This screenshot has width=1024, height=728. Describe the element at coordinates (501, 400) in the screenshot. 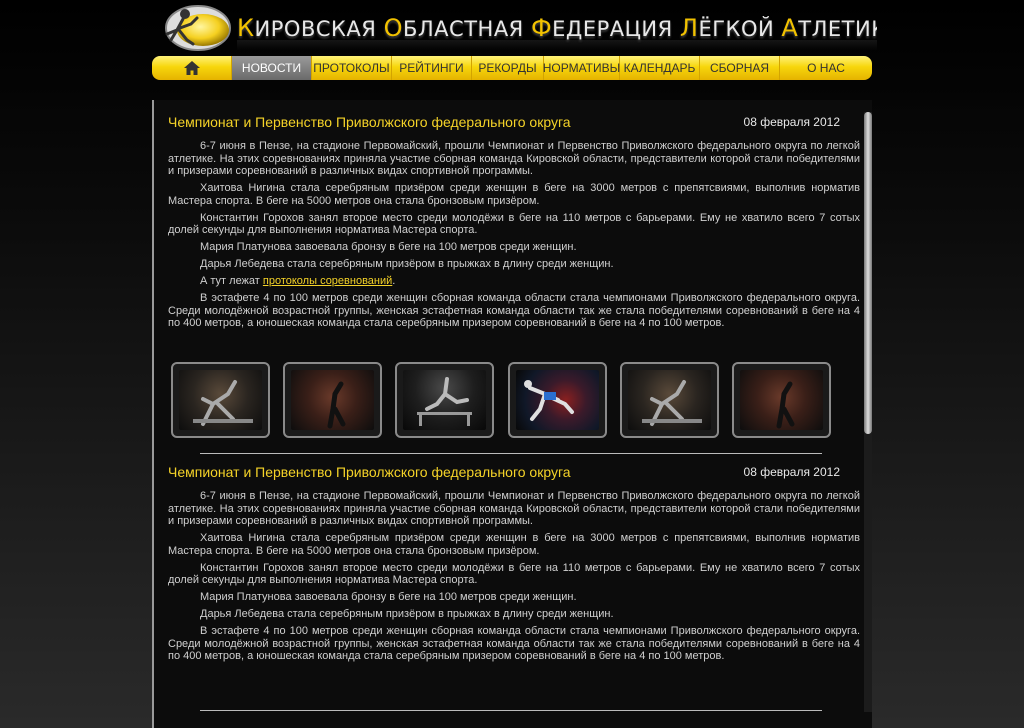

I see `photo-gallery` at that location.